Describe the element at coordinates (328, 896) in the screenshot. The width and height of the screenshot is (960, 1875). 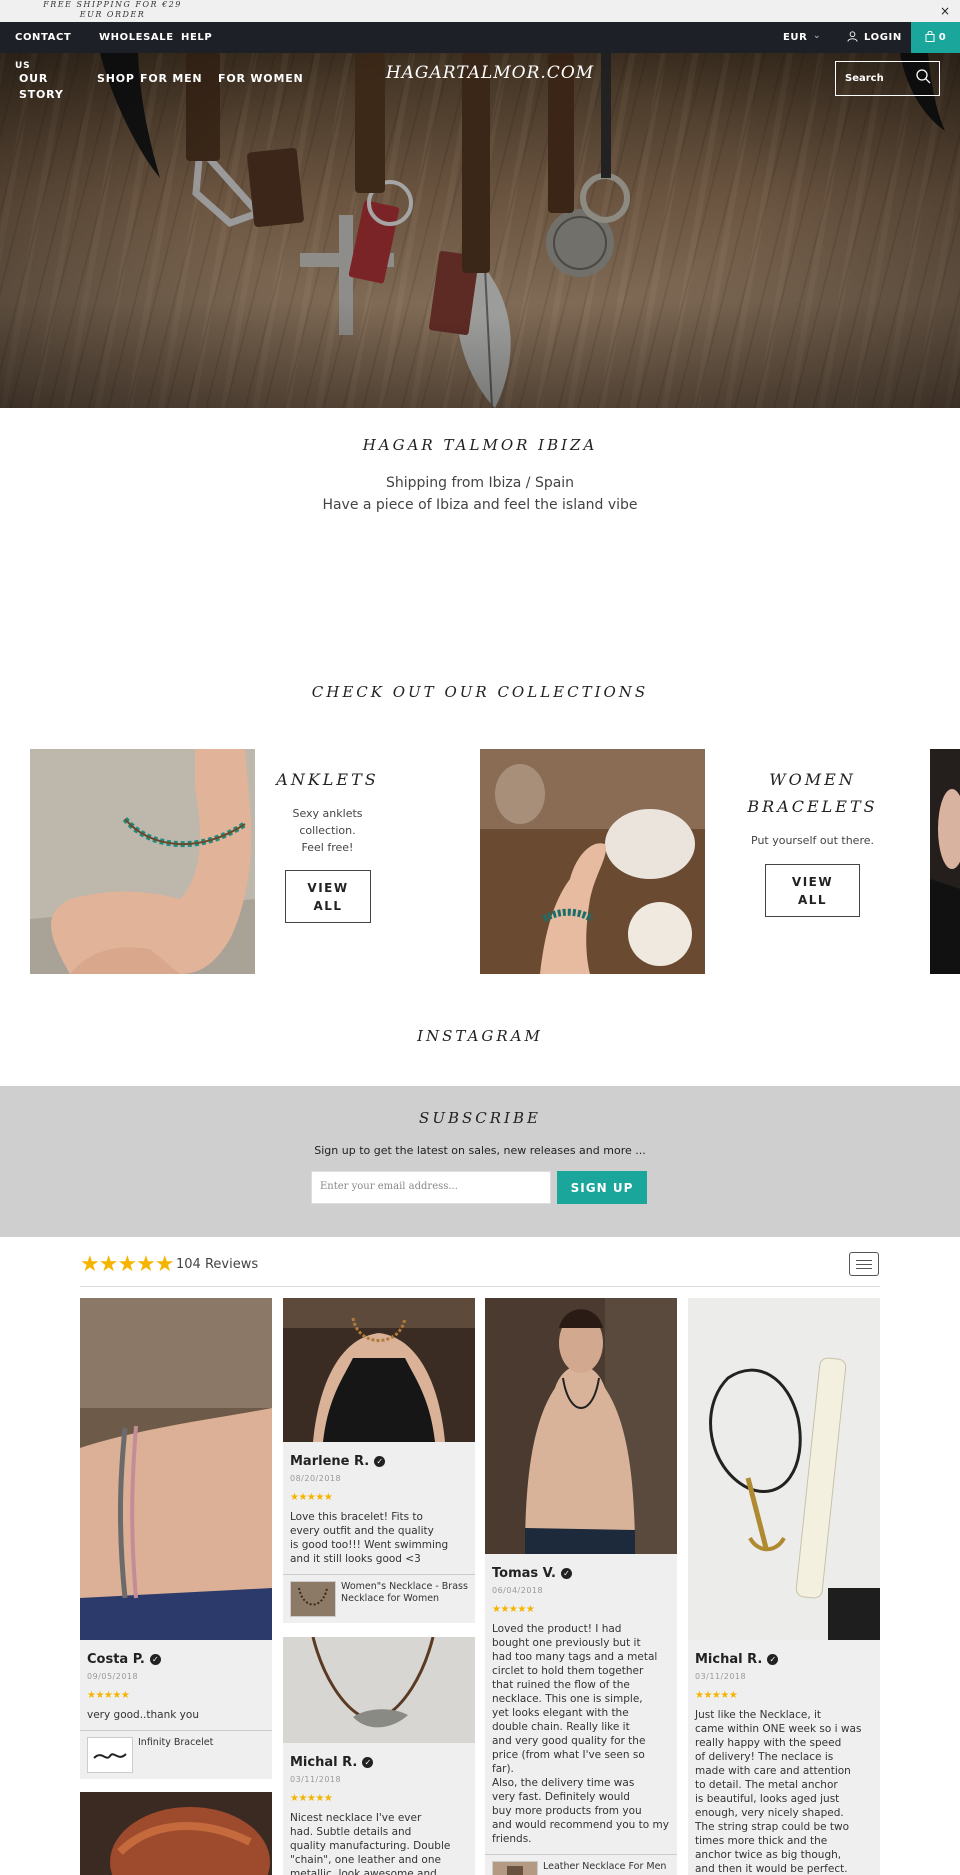
I see `anklets-view-all-button: VIEW ALL` at that location.